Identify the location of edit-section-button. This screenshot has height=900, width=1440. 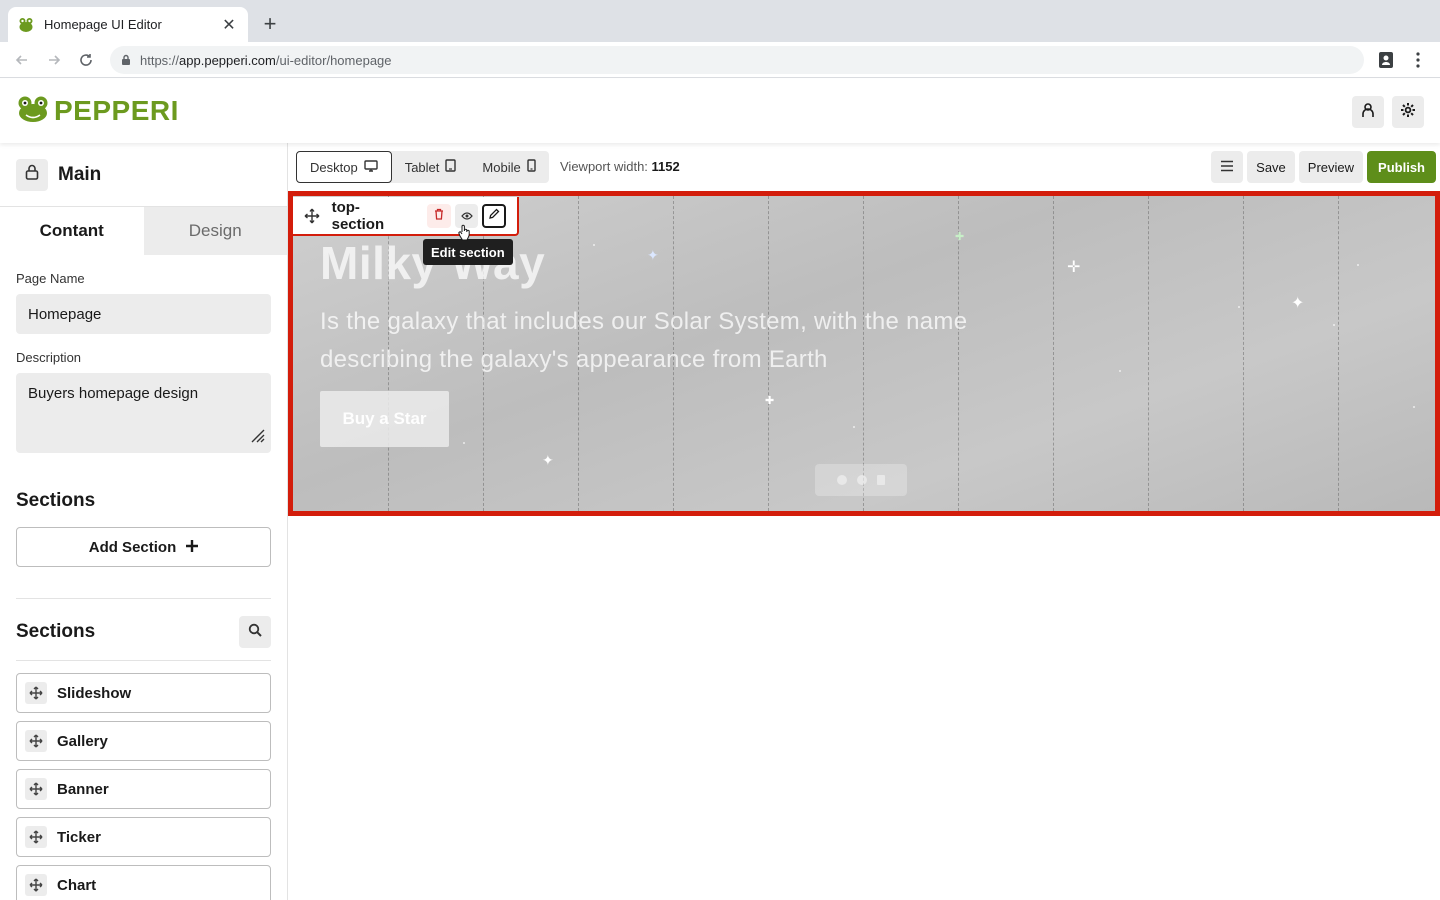
(494, 215).